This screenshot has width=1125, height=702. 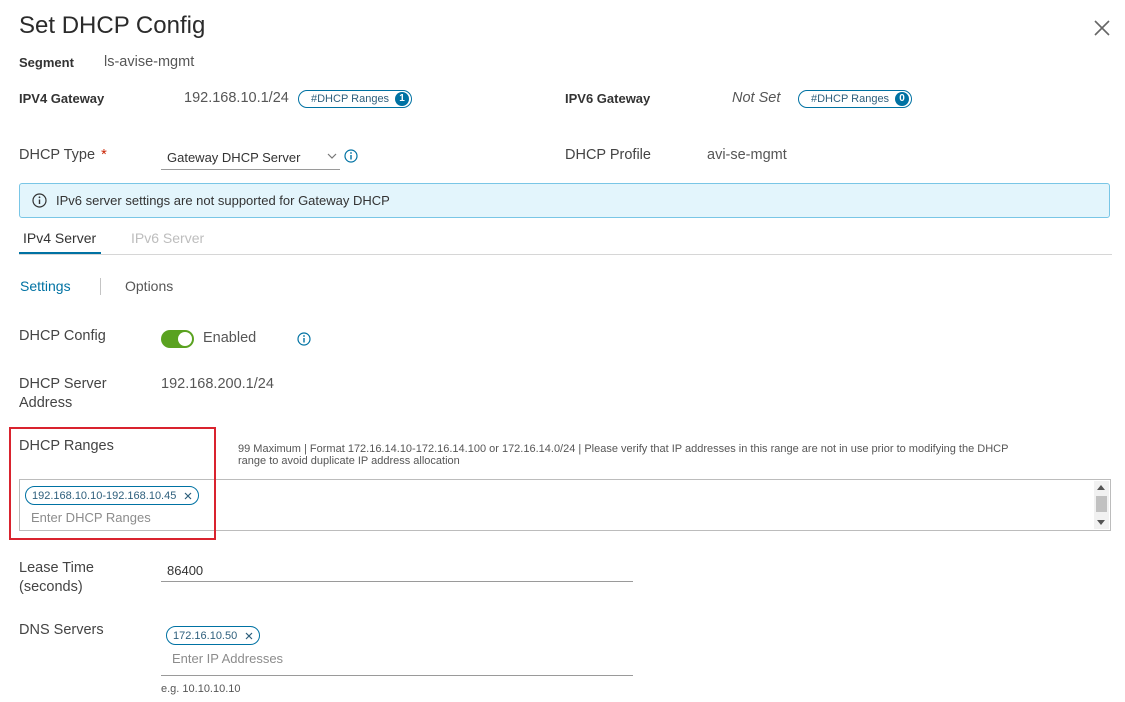 I want to click on ipv6-gateway-label: IPV6 Gateway, so click(x=608, y=98).